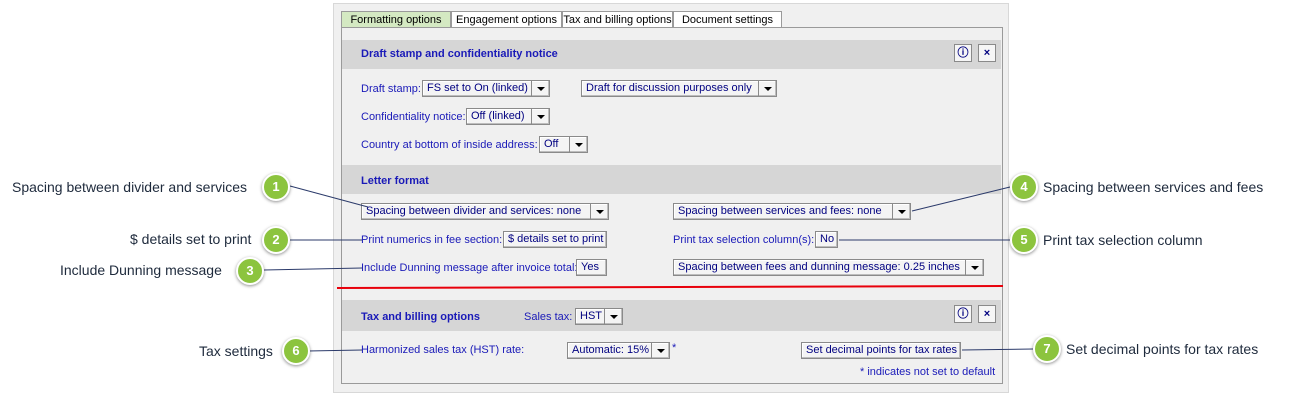  What do you see at coordinates (1024, 187) in the screenshot?
I see `callout-badge-4: 4` at bounding box center [1024, 187].